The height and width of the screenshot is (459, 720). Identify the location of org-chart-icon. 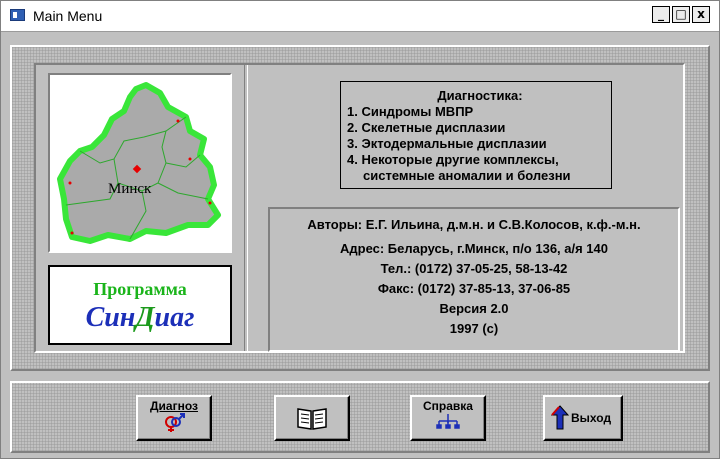
(448, 421).